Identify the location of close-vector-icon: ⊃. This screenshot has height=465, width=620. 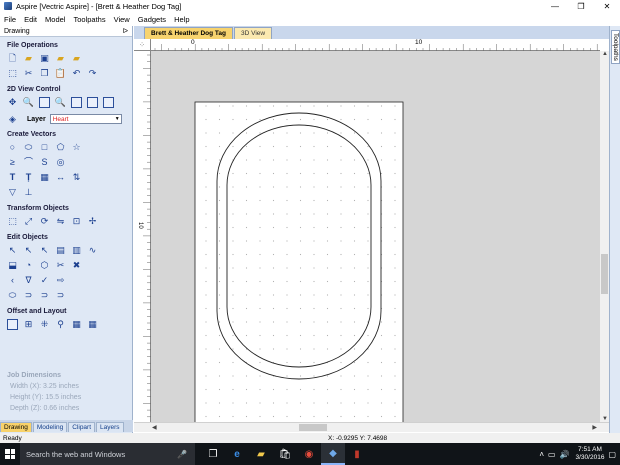
(28, 295).